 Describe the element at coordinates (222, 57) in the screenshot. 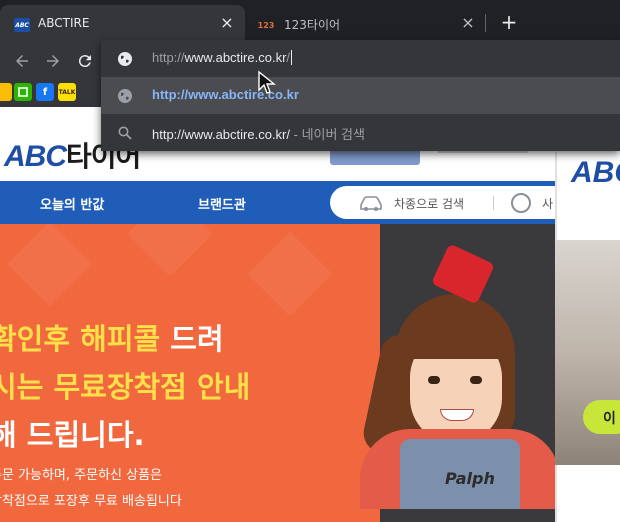

I see `address-text: http://www.abctire.co.kr/` at that location.